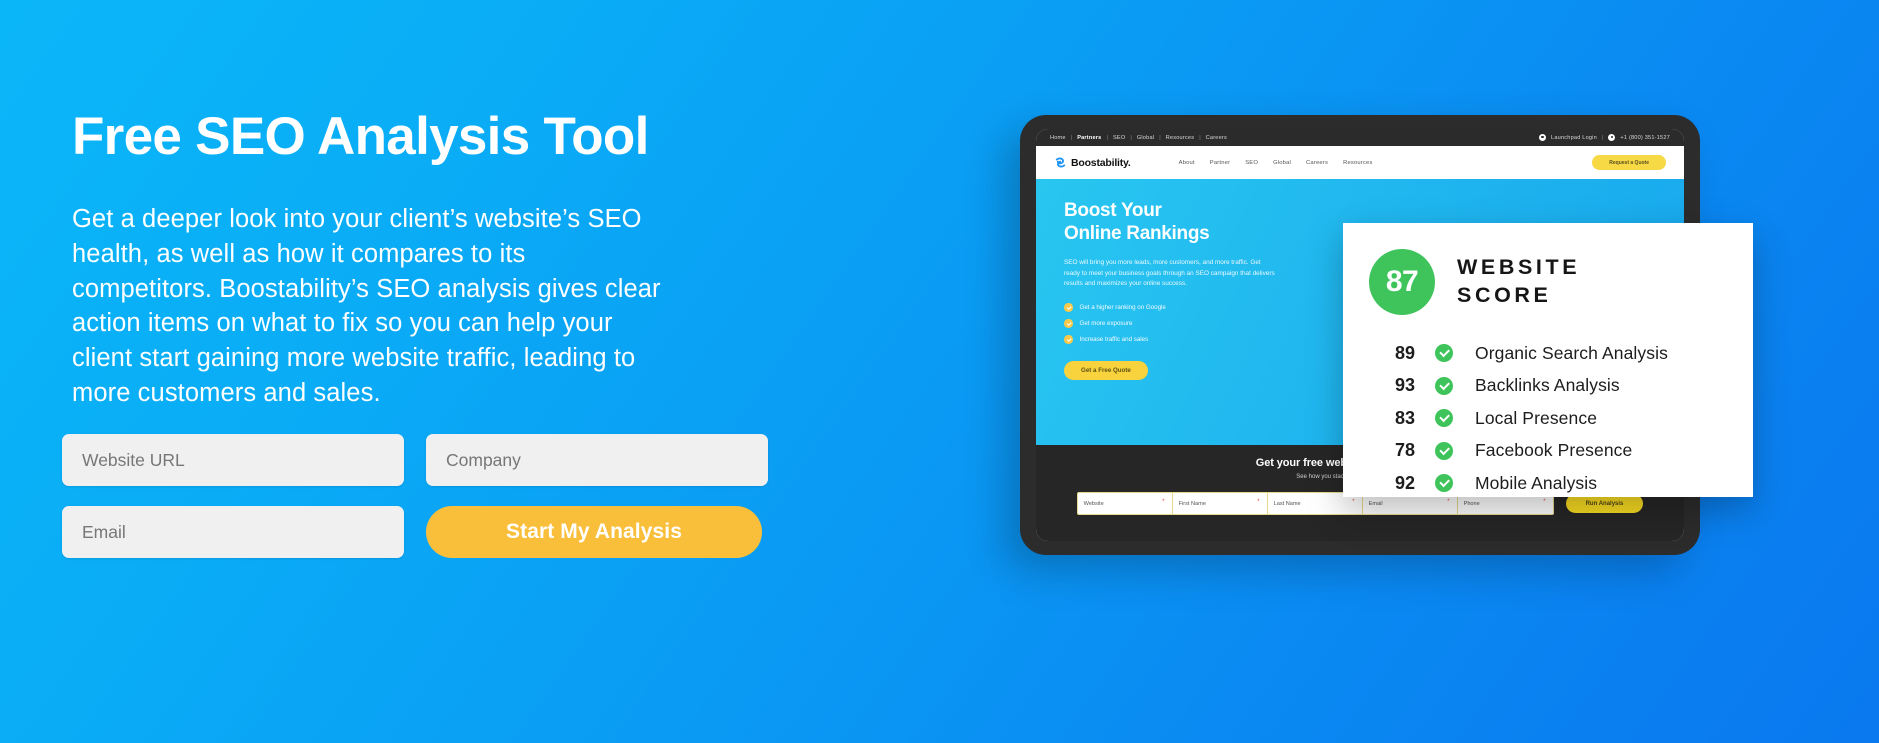 Image resolution: width=1879 pixels, height=743 pixels. I want to click on nav-link-resources: Resources, so click(1358, 163).